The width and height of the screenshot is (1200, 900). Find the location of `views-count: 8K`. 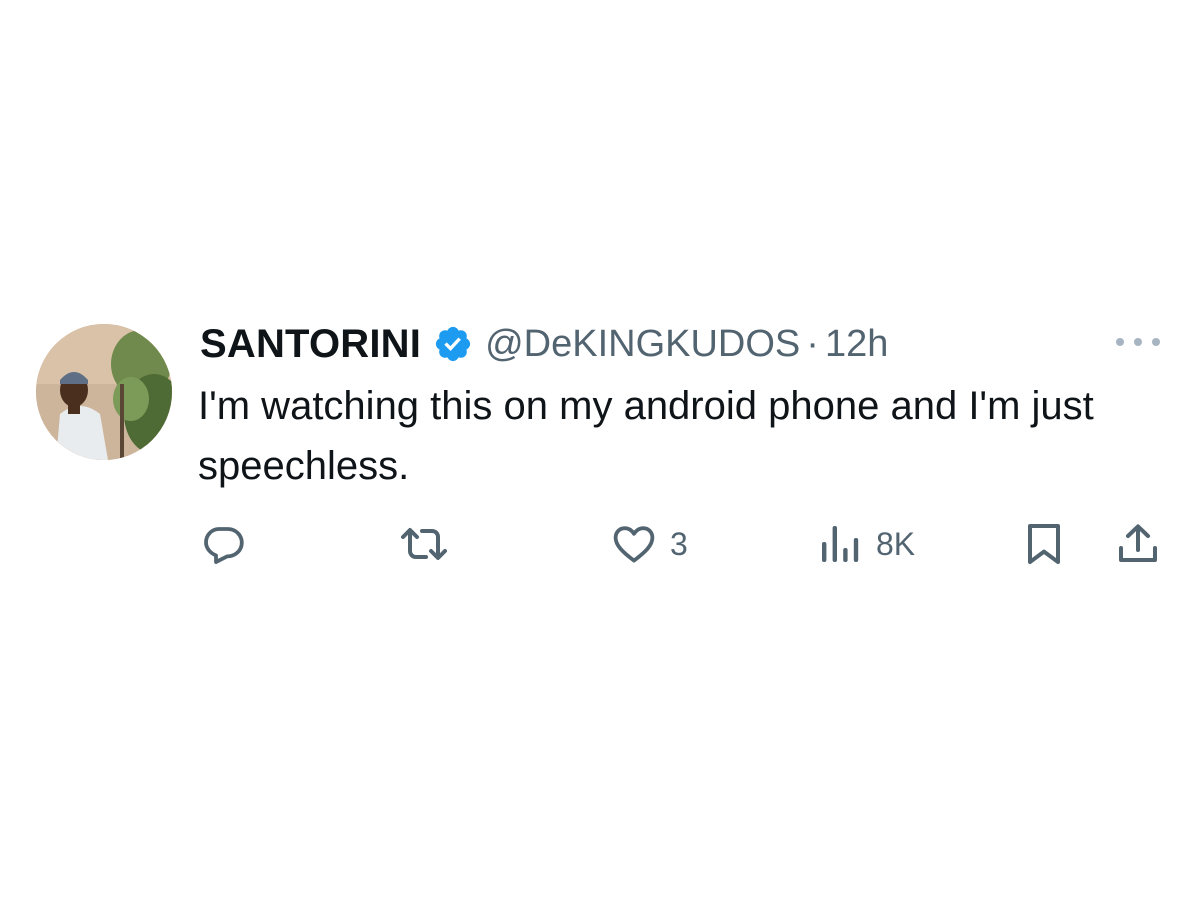

views-count: 8K is located at coordinates (896, 543).